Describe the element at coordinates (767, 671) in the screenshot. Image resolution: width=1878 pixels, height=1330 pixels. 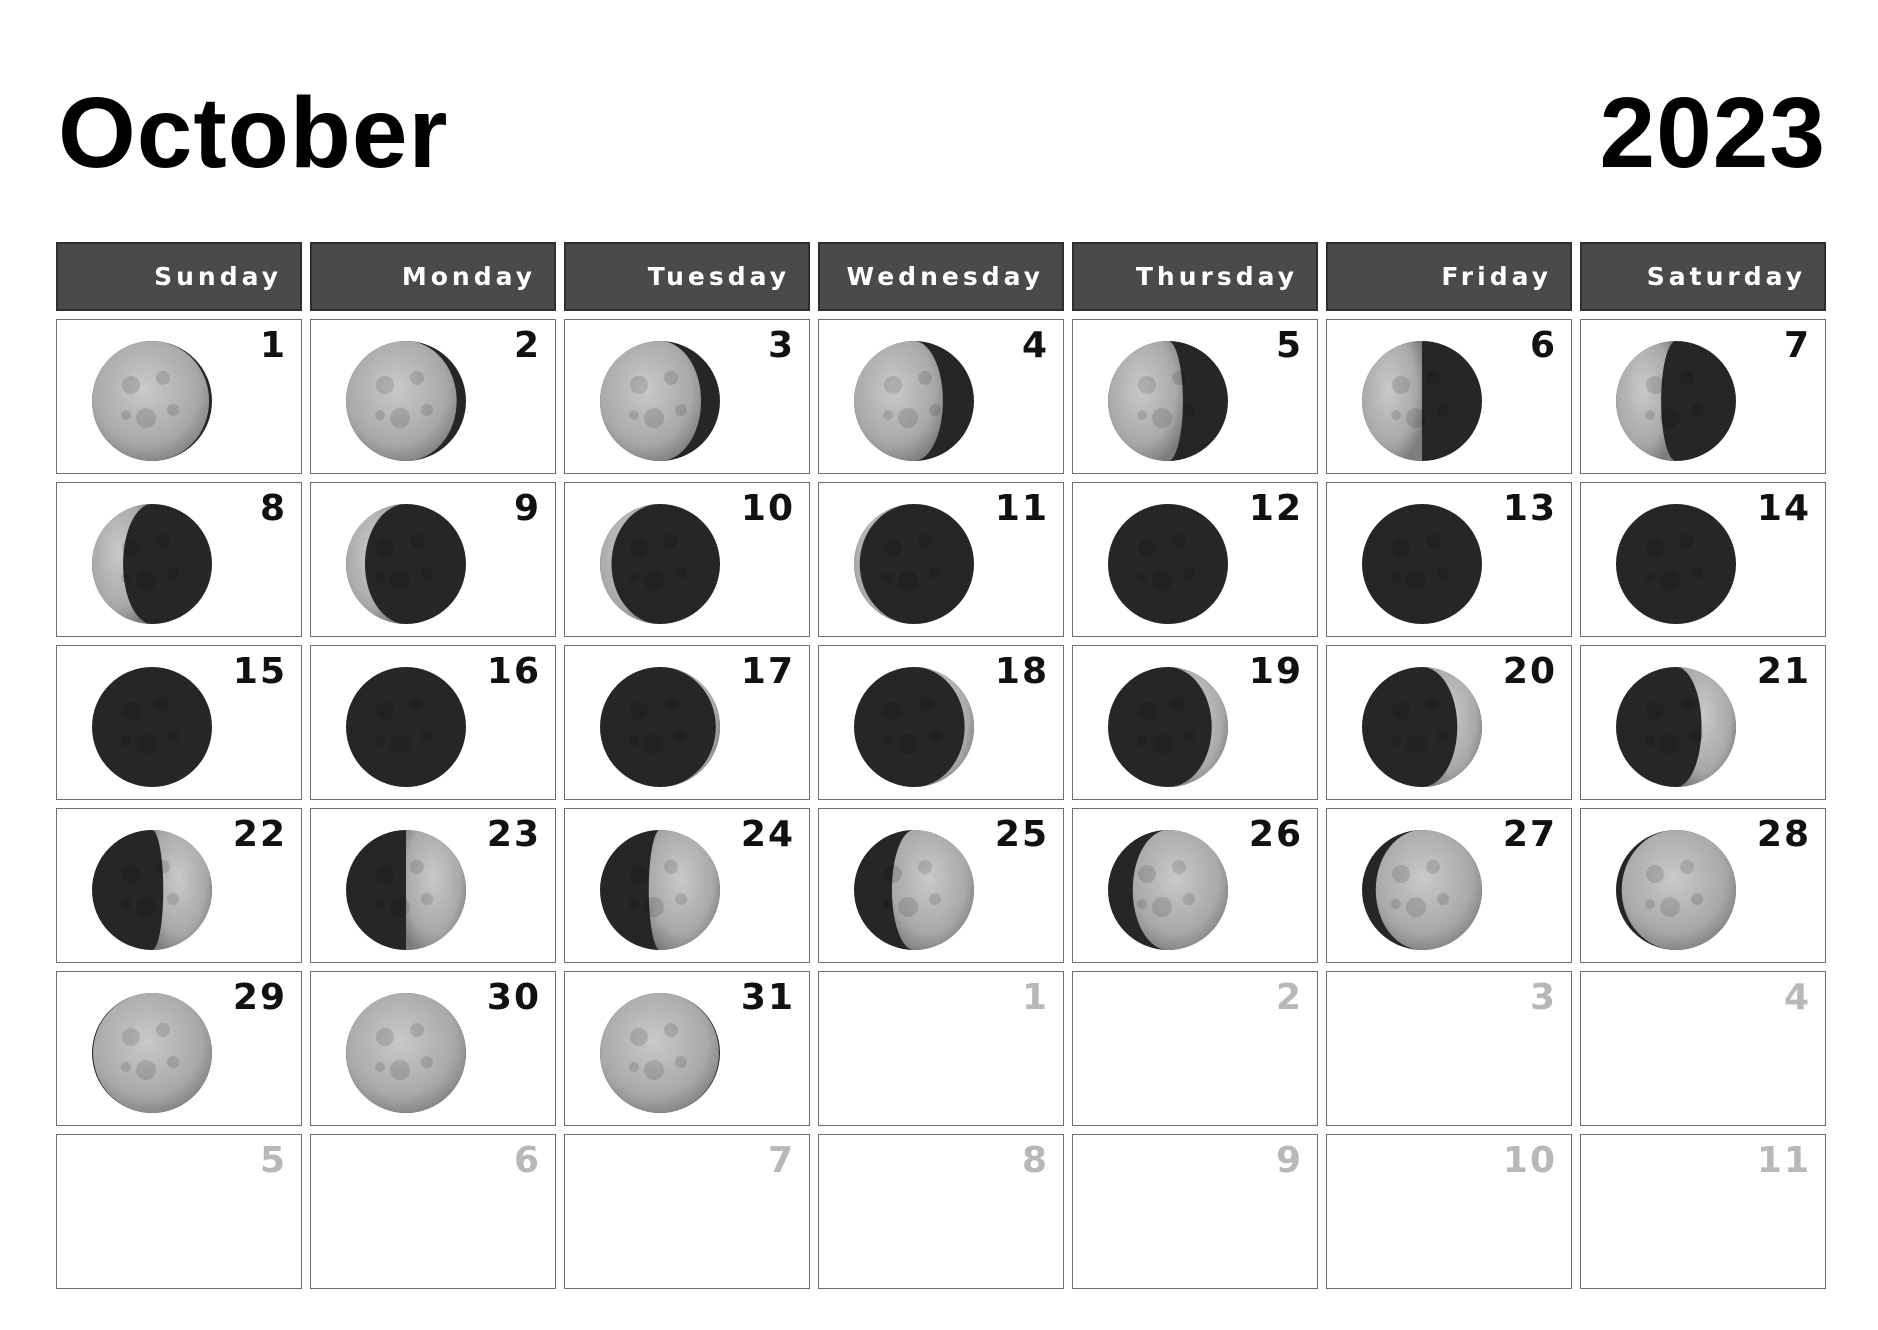
I see `day-number: 17` at that location.